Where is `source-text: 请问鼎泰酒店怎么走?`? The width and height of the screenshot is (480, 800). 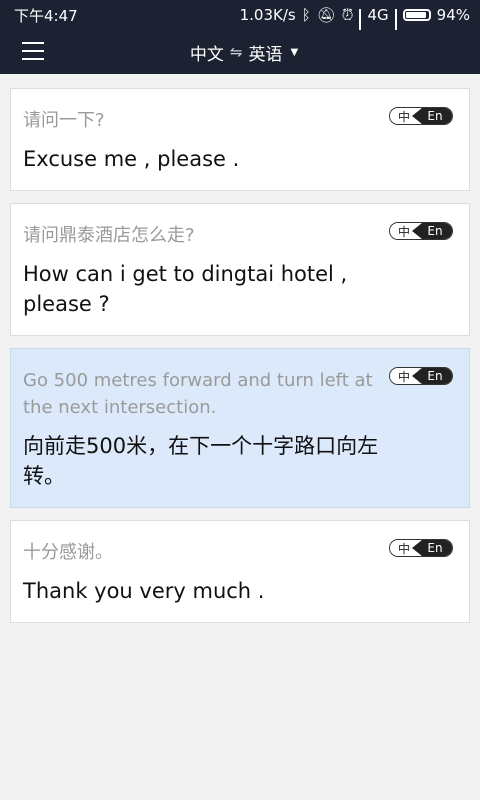 source-text: 请问鼎泰酒店怎么走? is located at coordinates (109, 235).